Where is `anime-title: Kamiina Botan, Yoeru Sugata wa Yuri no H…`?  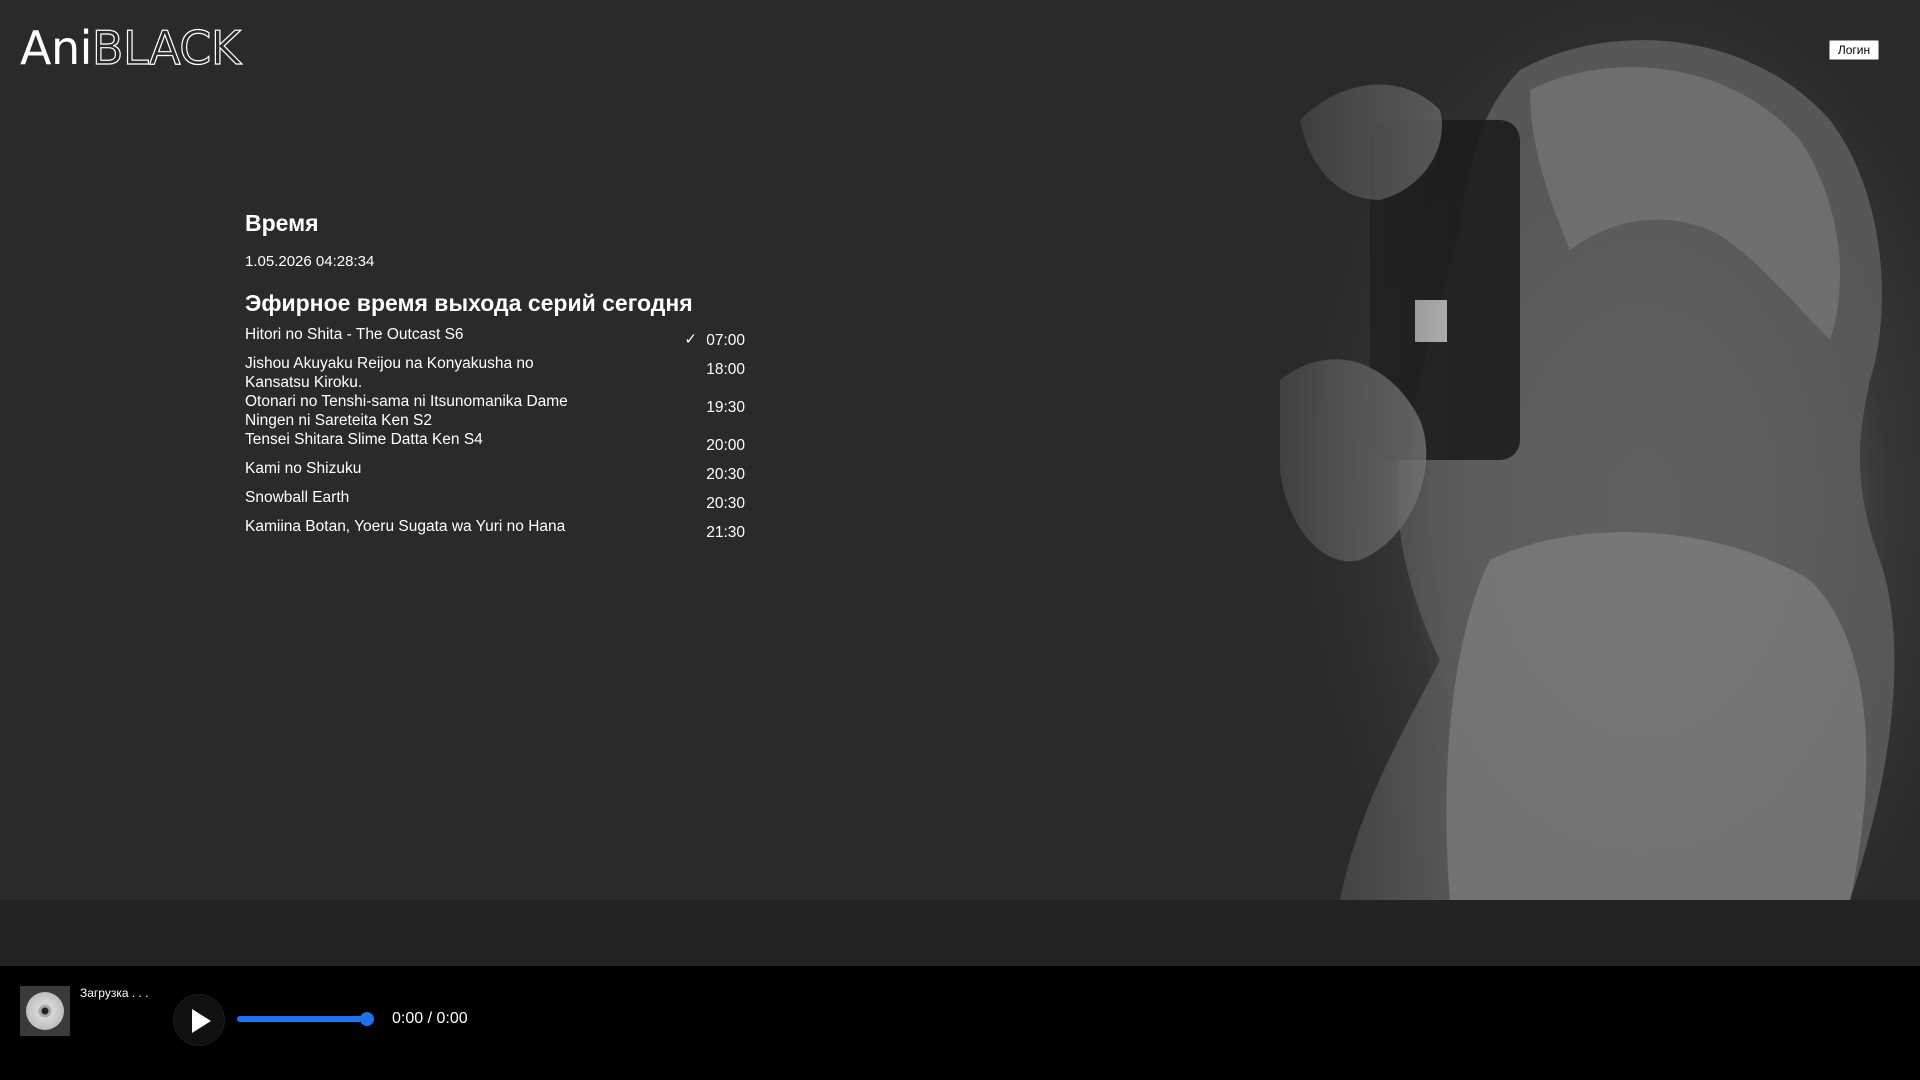 anime-title: Kamiina Botan, Yoeru Sugata wa Yuri no H… is located at coordinates (405, 526).